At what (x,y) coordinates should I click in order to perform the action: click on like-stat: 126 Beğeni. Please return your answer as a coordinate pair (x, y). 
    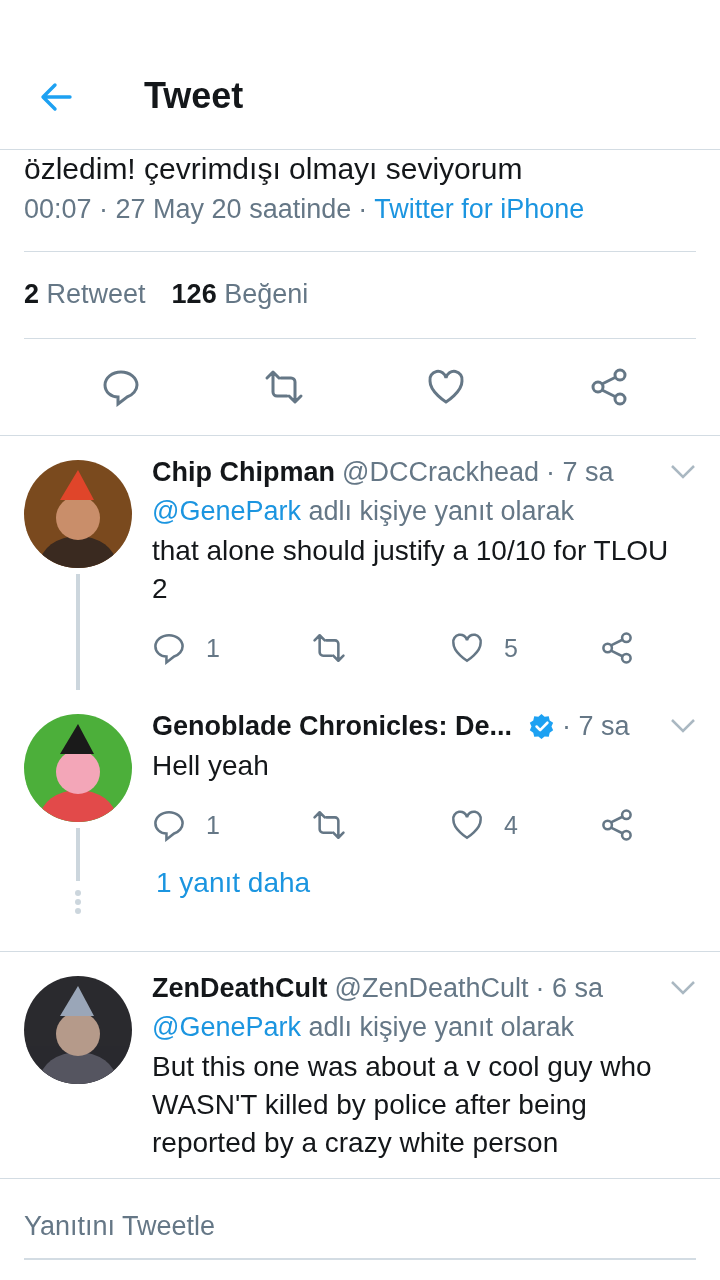
    Looking at the image, I should click on (240, 294).